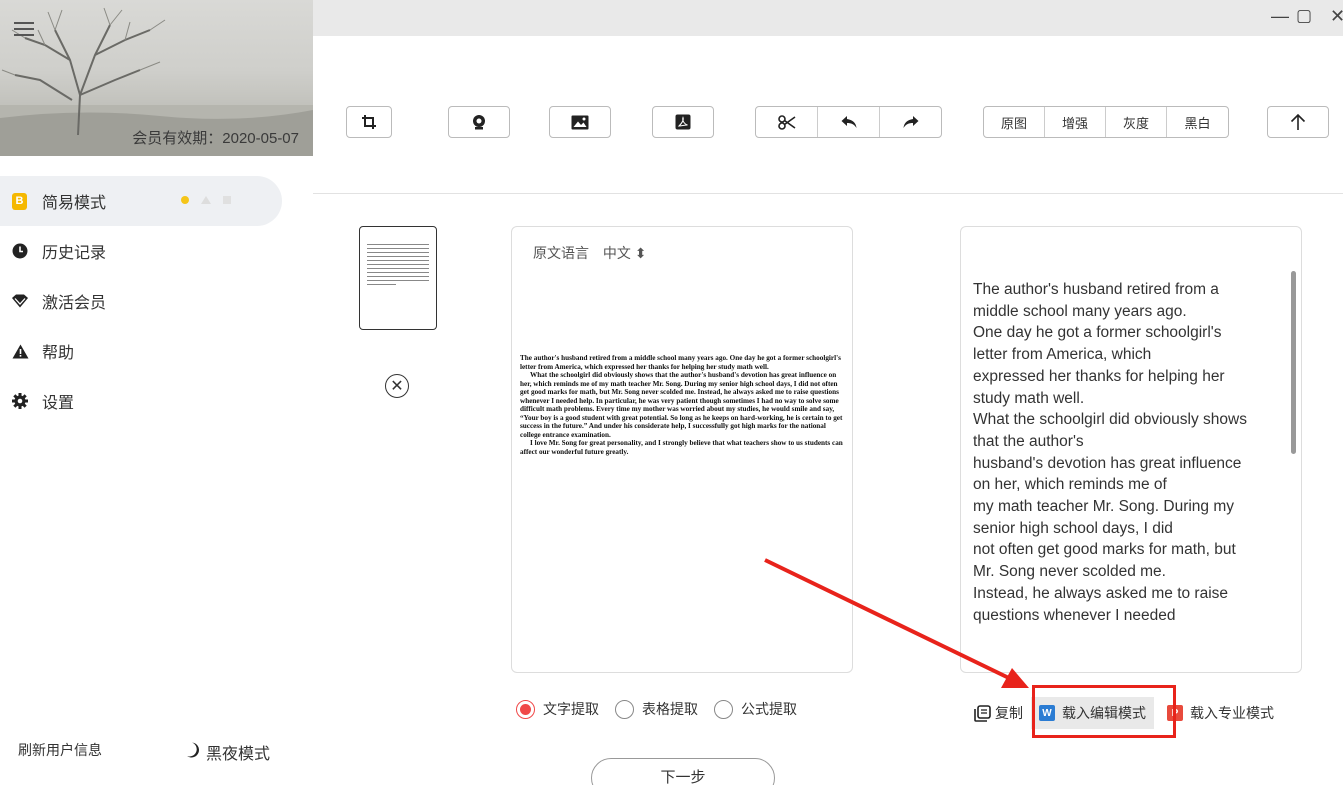  I want to click on remove-page-icon: ✕, so click(397, 386).